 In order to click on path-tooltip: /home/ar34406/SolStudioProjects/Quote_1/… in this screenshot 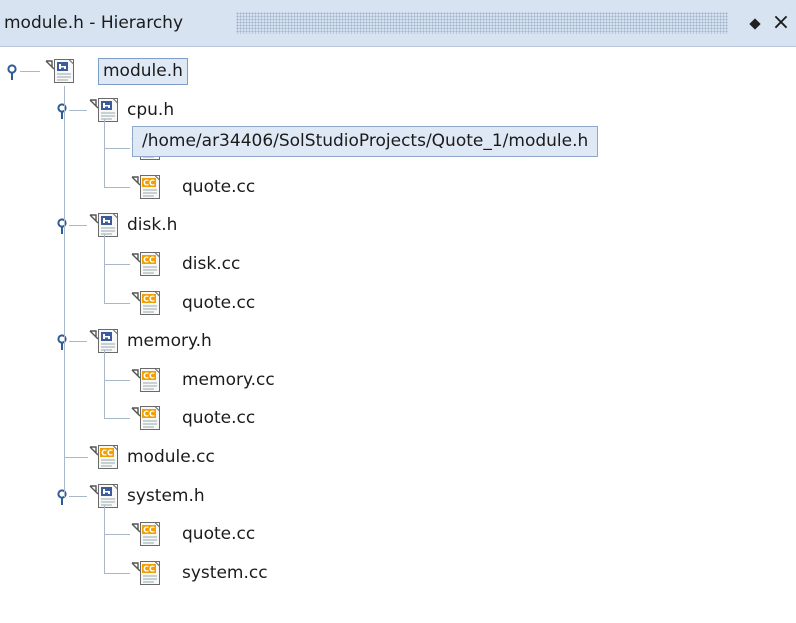, I will do `click(365, 141)`.